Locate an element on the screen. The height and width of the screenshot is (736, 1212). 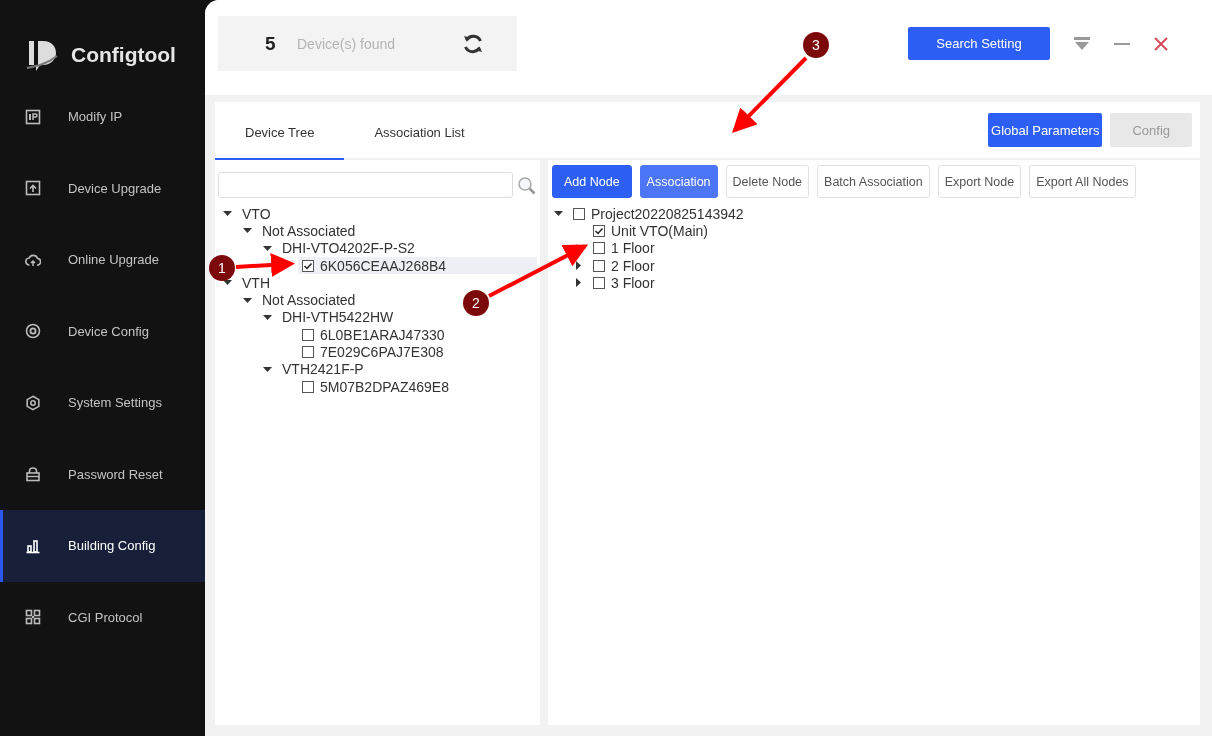
tree-node-label: 2 Floor is located at coordinates (633, 265).